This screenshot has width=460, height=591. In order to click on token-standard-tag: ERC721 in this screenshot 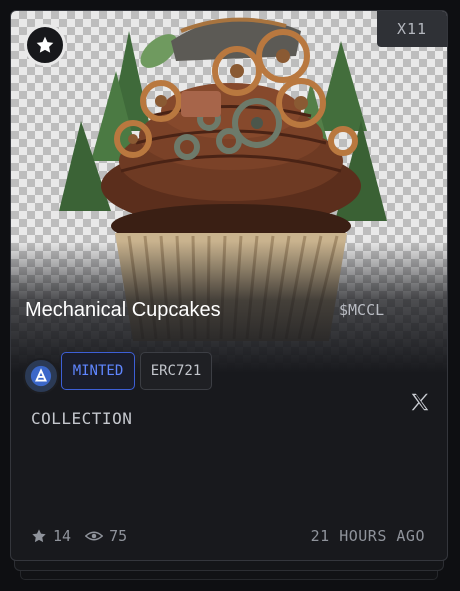, I will do `click(176, 371)`.